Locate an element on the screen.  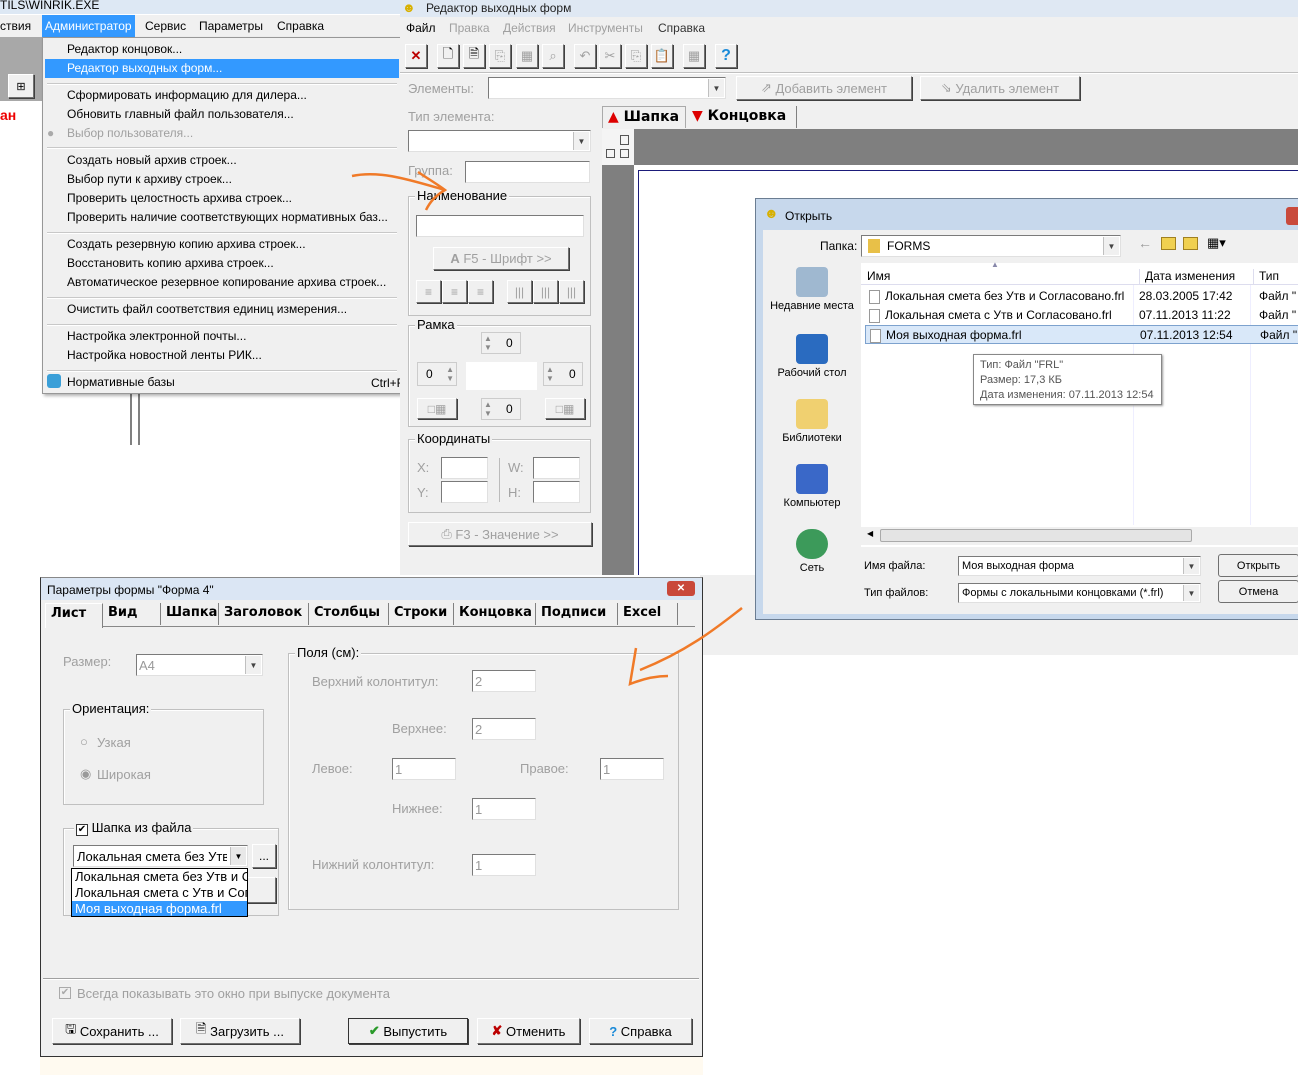
open-icon: 🗎 is located at coordinates (474, 56).